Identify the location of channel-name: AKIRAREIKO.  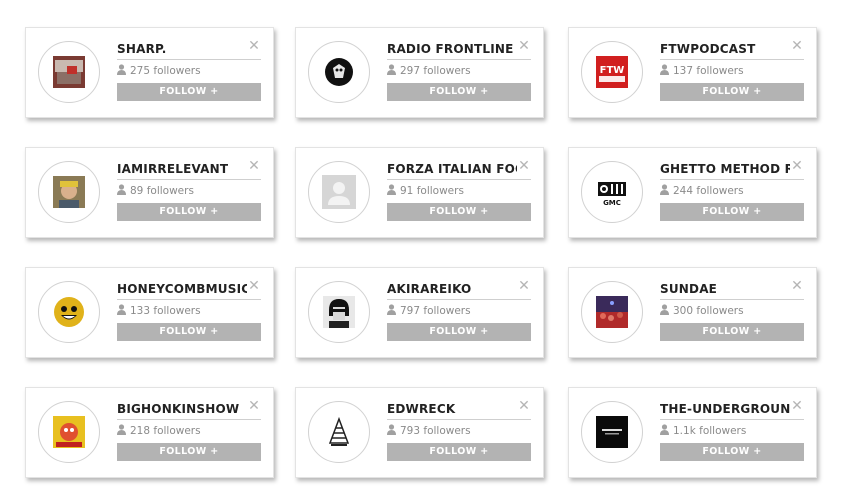
(452, 289).